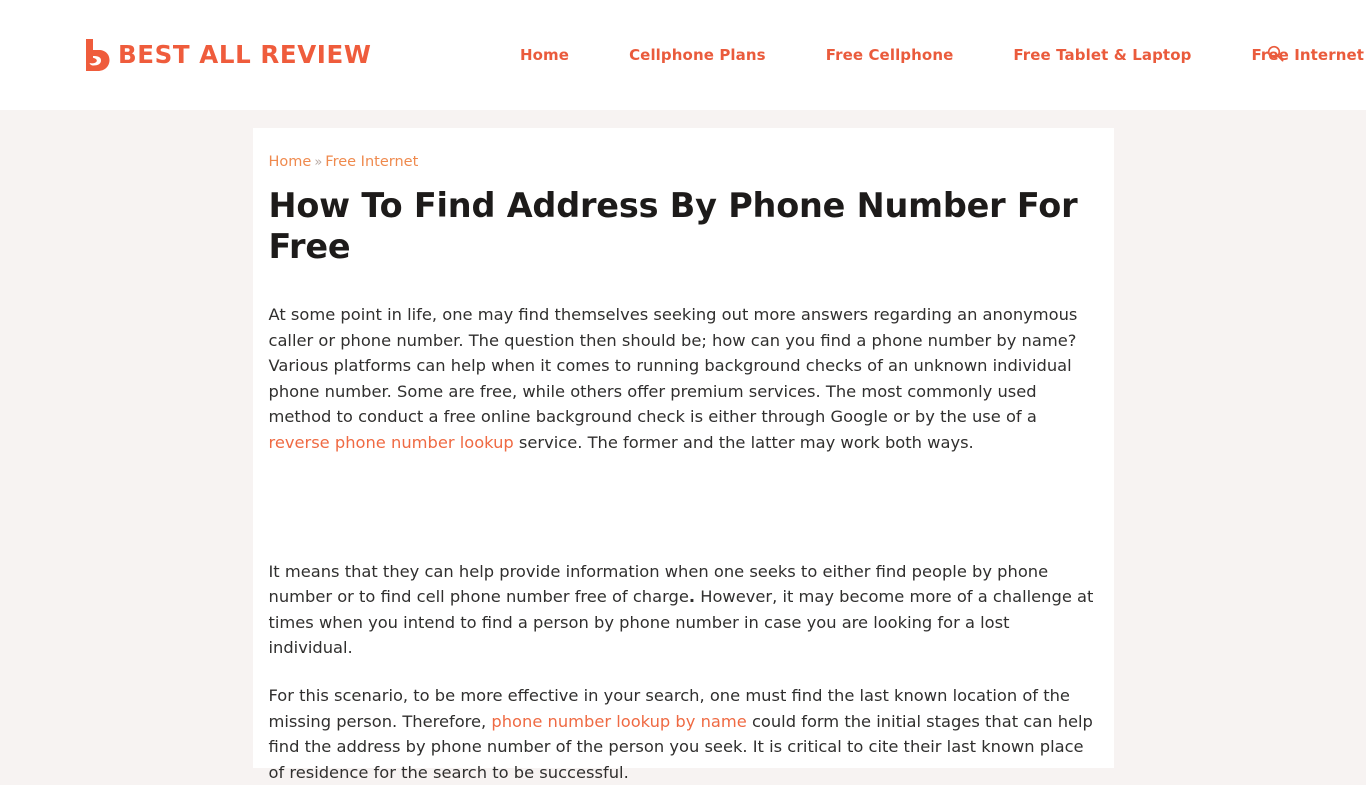  I want to click on site-logo-text: BEST ALL REVIEW, so click(245, 54).